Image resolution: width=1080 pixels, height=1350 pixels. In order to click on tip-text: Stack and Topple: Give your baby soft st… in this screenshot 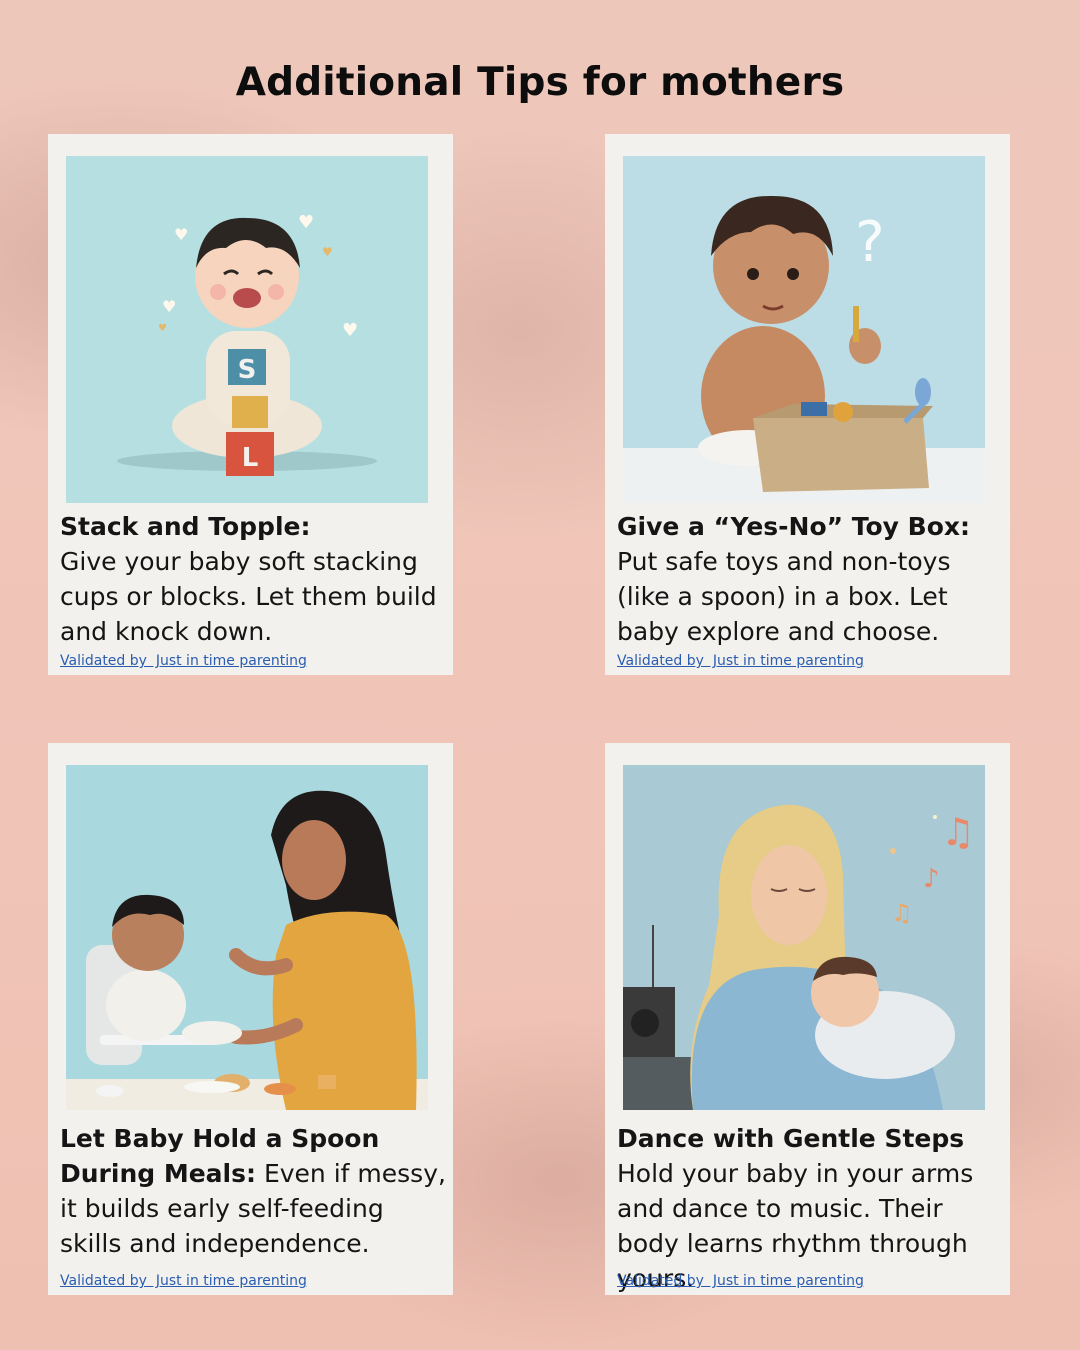, I will do `click(254, 579)`.